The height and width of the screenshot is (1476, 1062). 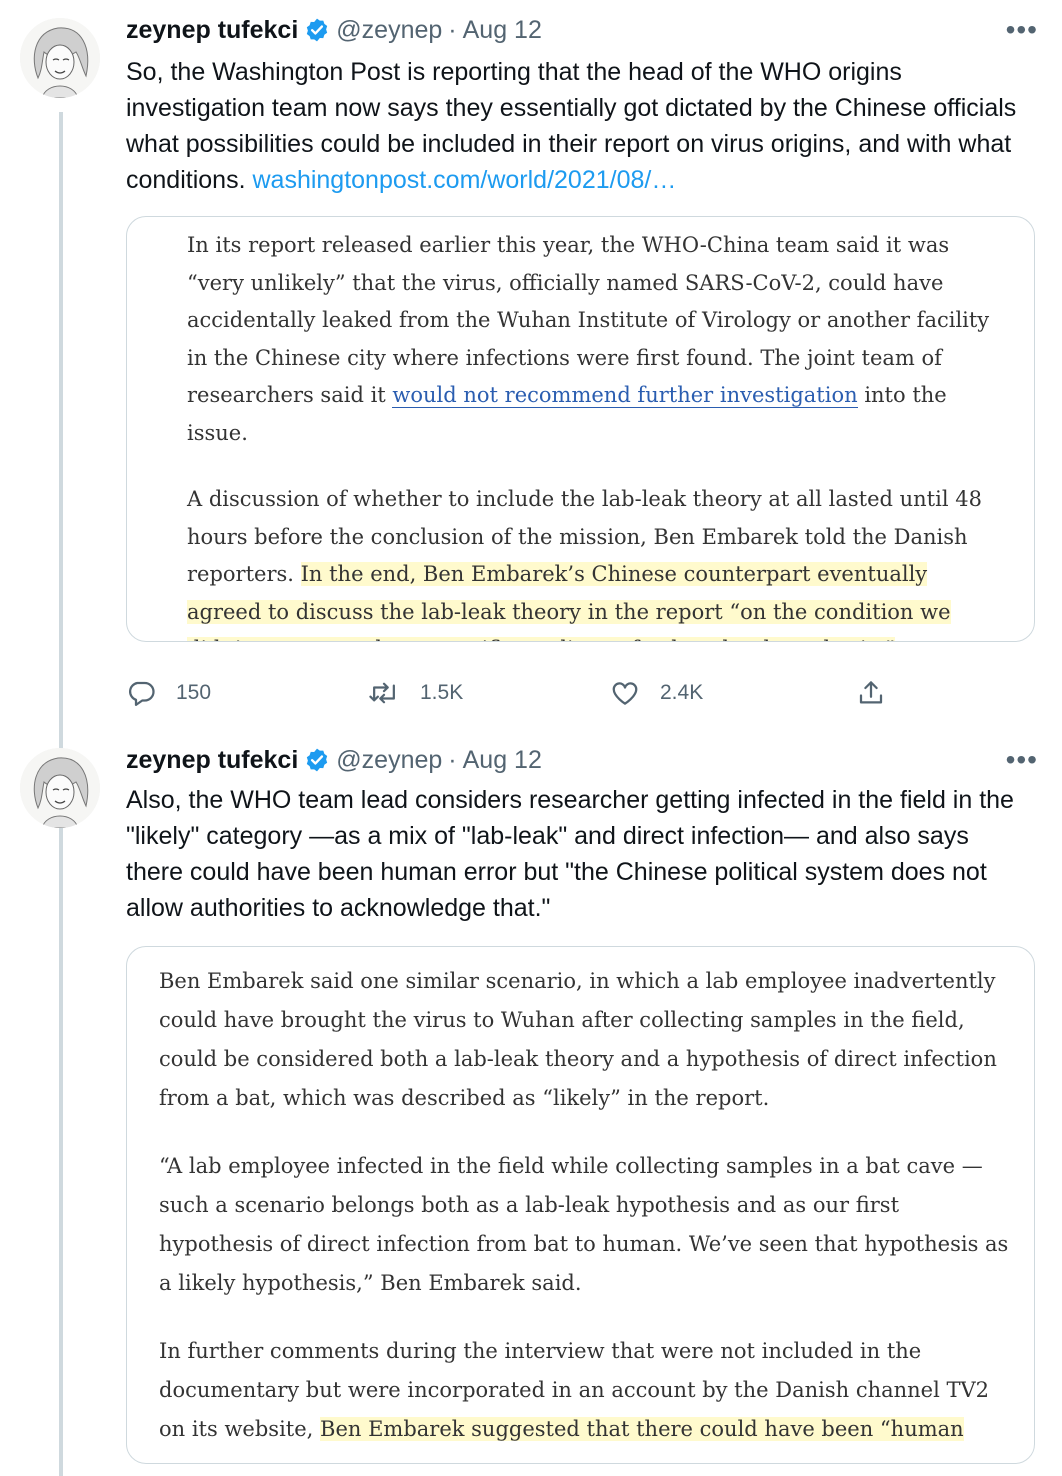 What do you see at coordinates (415, 693) in the screenshot?
I see `retweet-button: 1.5K` at bounding box center [415, 693].